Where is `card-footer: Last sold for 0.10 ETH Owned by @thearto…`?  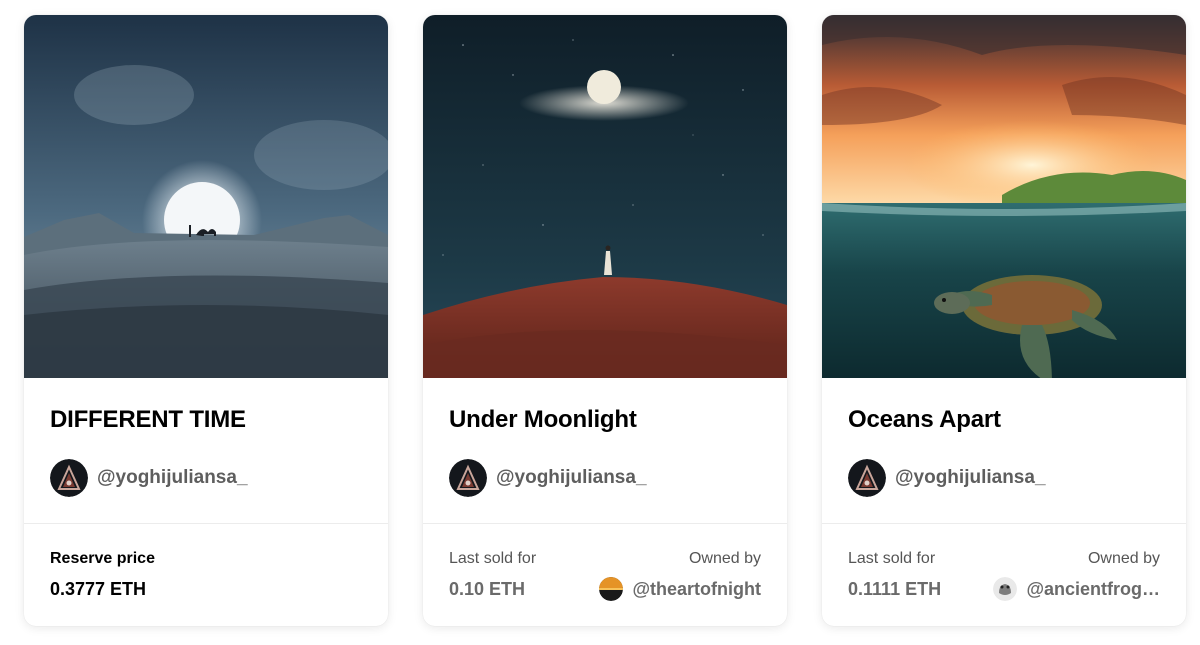 card-footer: Last sold for 0.10 ETH Owned by @thearto… is located at coordinates (605, 579).